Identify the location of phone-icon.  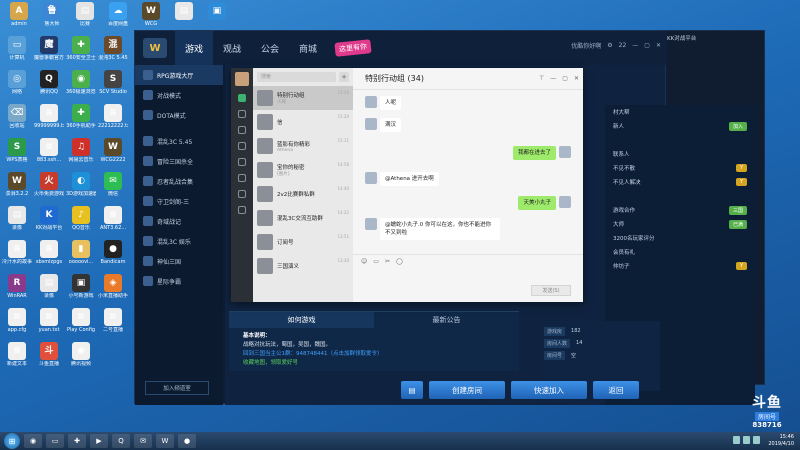
(242, 194).